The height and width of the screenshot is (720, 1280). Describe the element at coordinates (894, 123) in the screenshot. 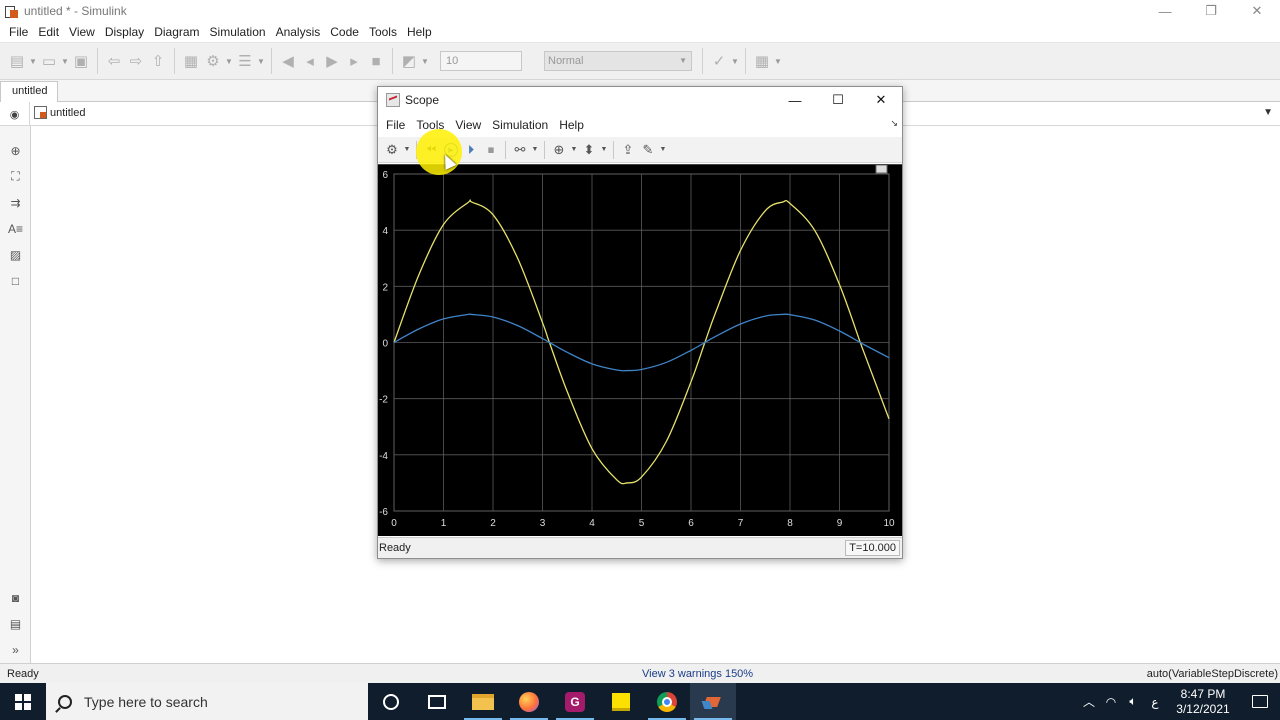

I see `dock-icon: ↘` at that location.